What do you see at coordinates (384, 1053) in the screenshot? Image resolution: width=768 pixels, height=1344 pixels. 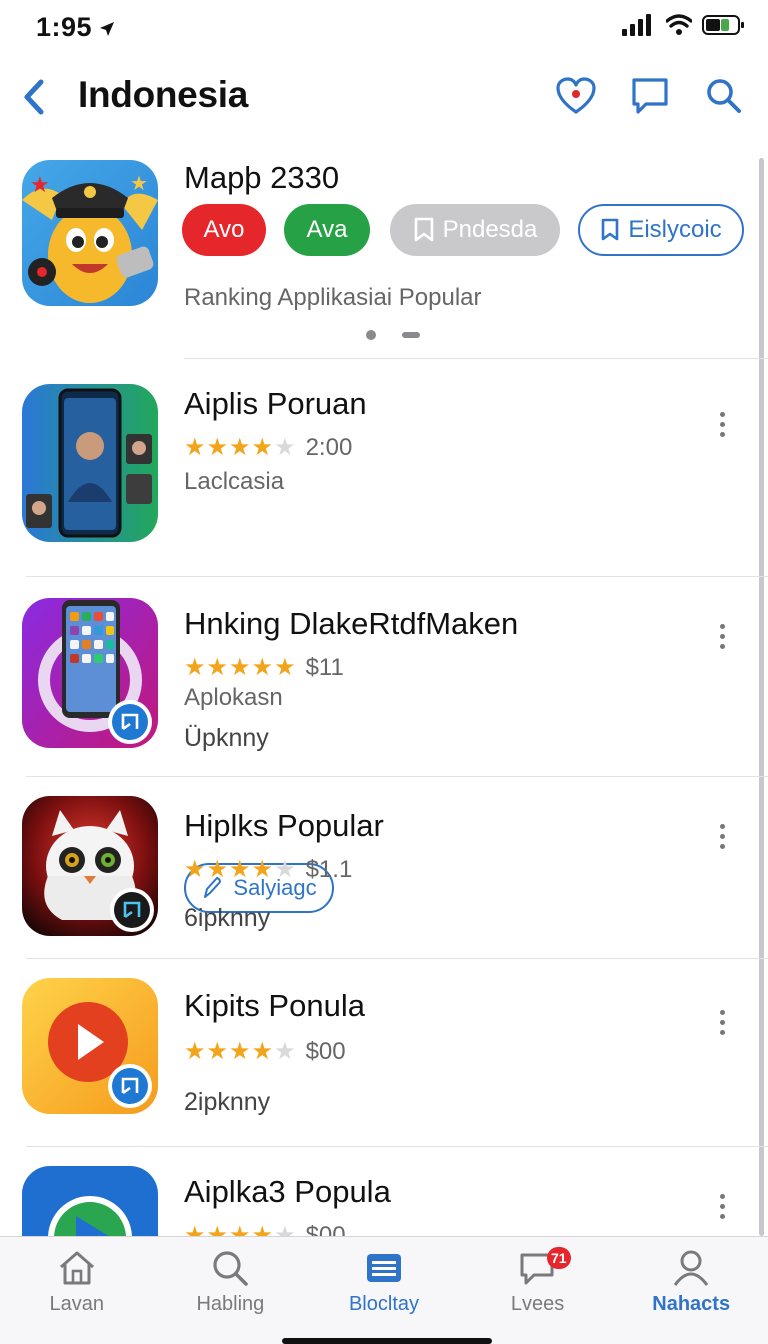 I see `list-item: Kipits Ponula ★ ★ ★ ★ ★ $00 2ipknny` at bounding box center [384, 1053].